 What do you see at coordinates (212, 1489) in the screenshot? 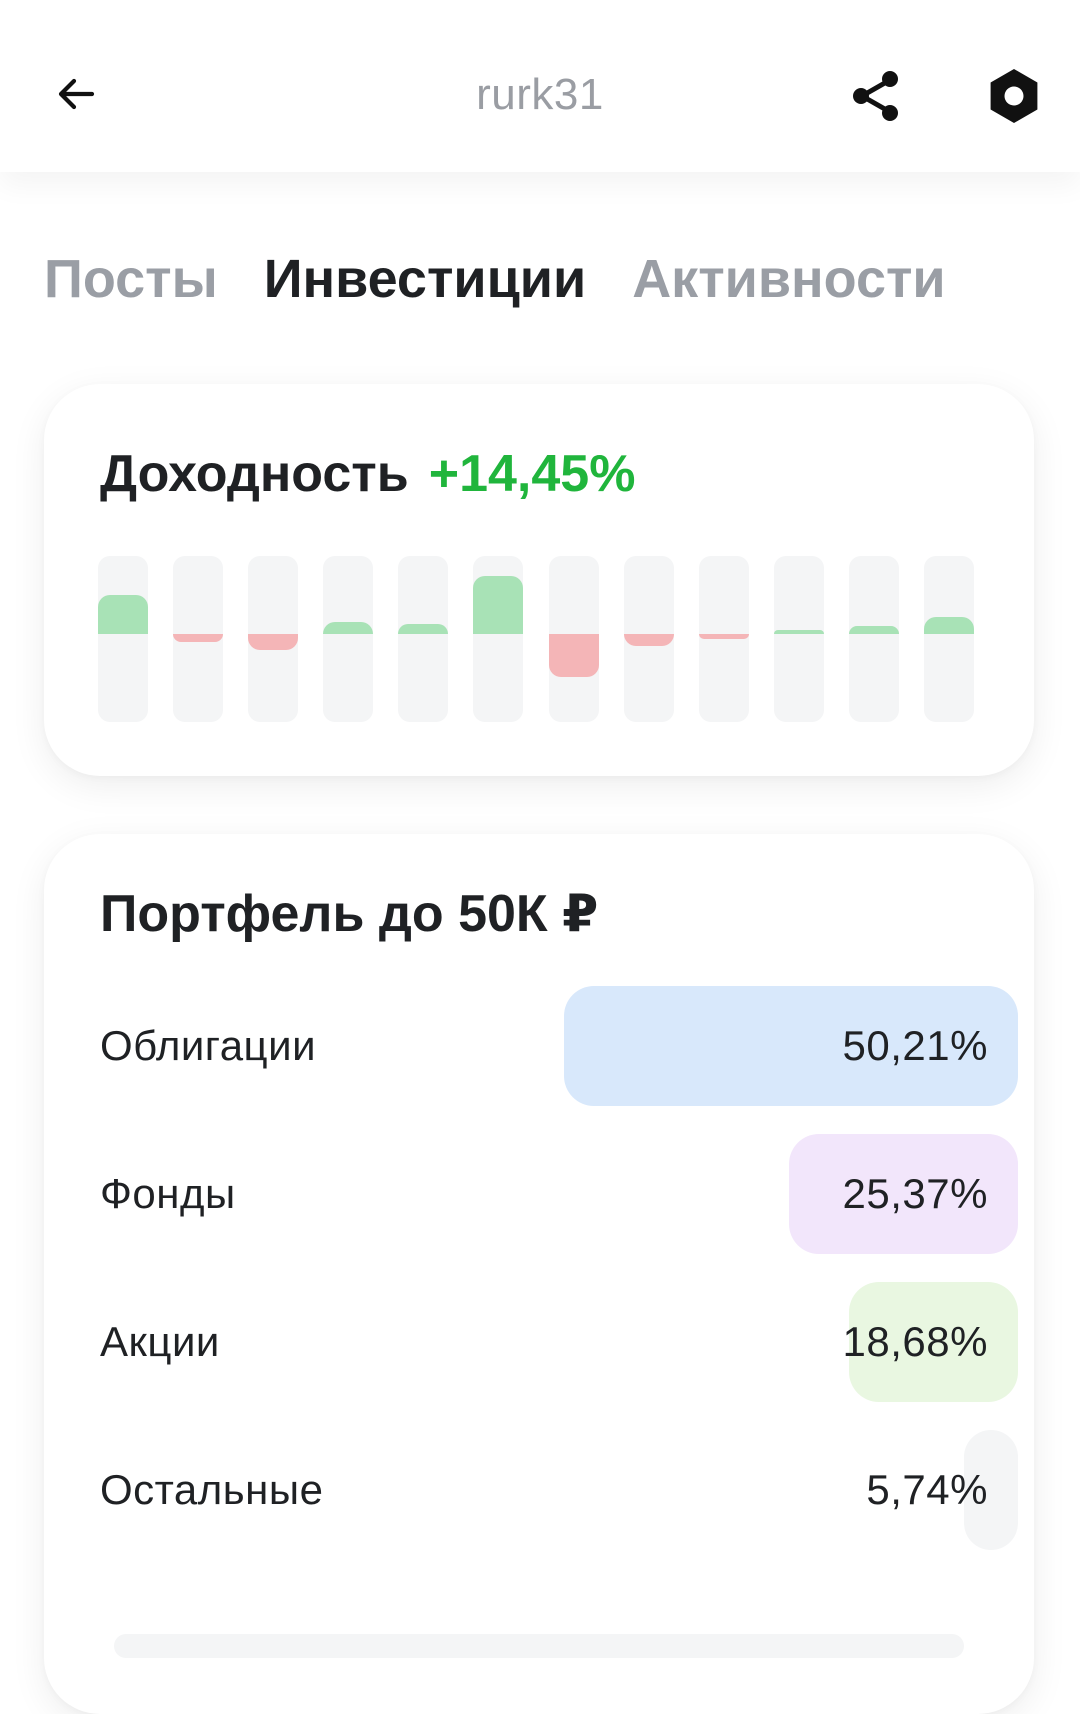
I see `allocation-label: Остальные` at bounding box center [212, 1489].